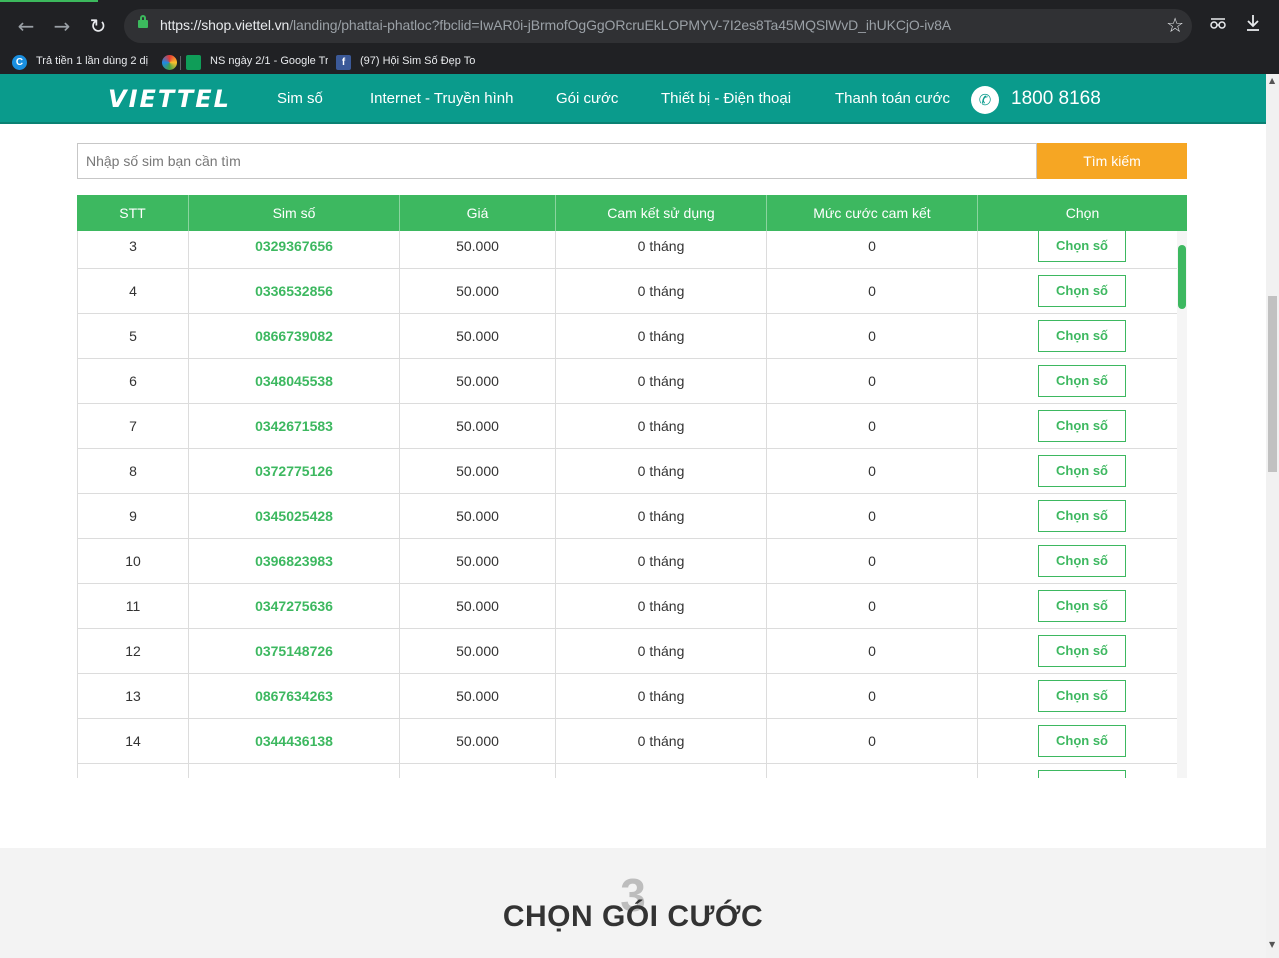 The width and height of the screenshot is (1279, 958). Describe the element at coordinates (133, 291) in the screenshot. I see `cell-stt: 4` at that location.